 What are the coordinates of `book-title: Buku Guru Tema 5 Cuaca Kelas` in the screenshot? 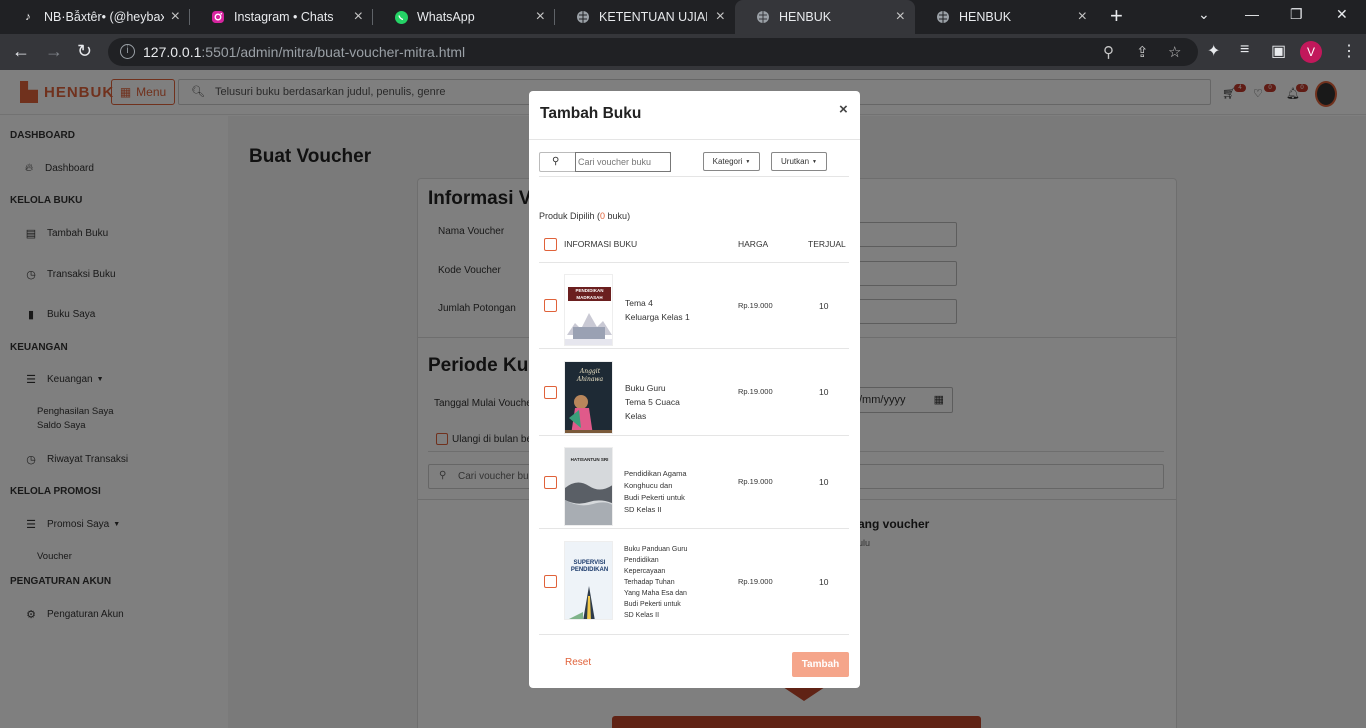 It's located at (652, 402).